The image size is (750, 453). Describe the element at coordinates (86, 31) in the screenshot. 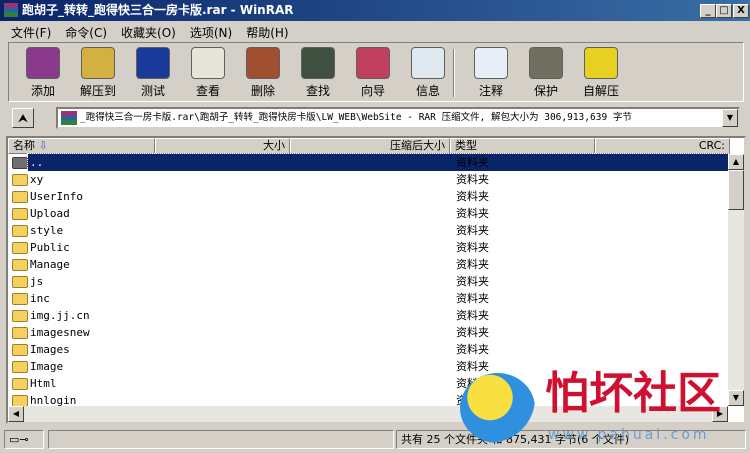

I see `menu-commands: 命令(C)` at that location.